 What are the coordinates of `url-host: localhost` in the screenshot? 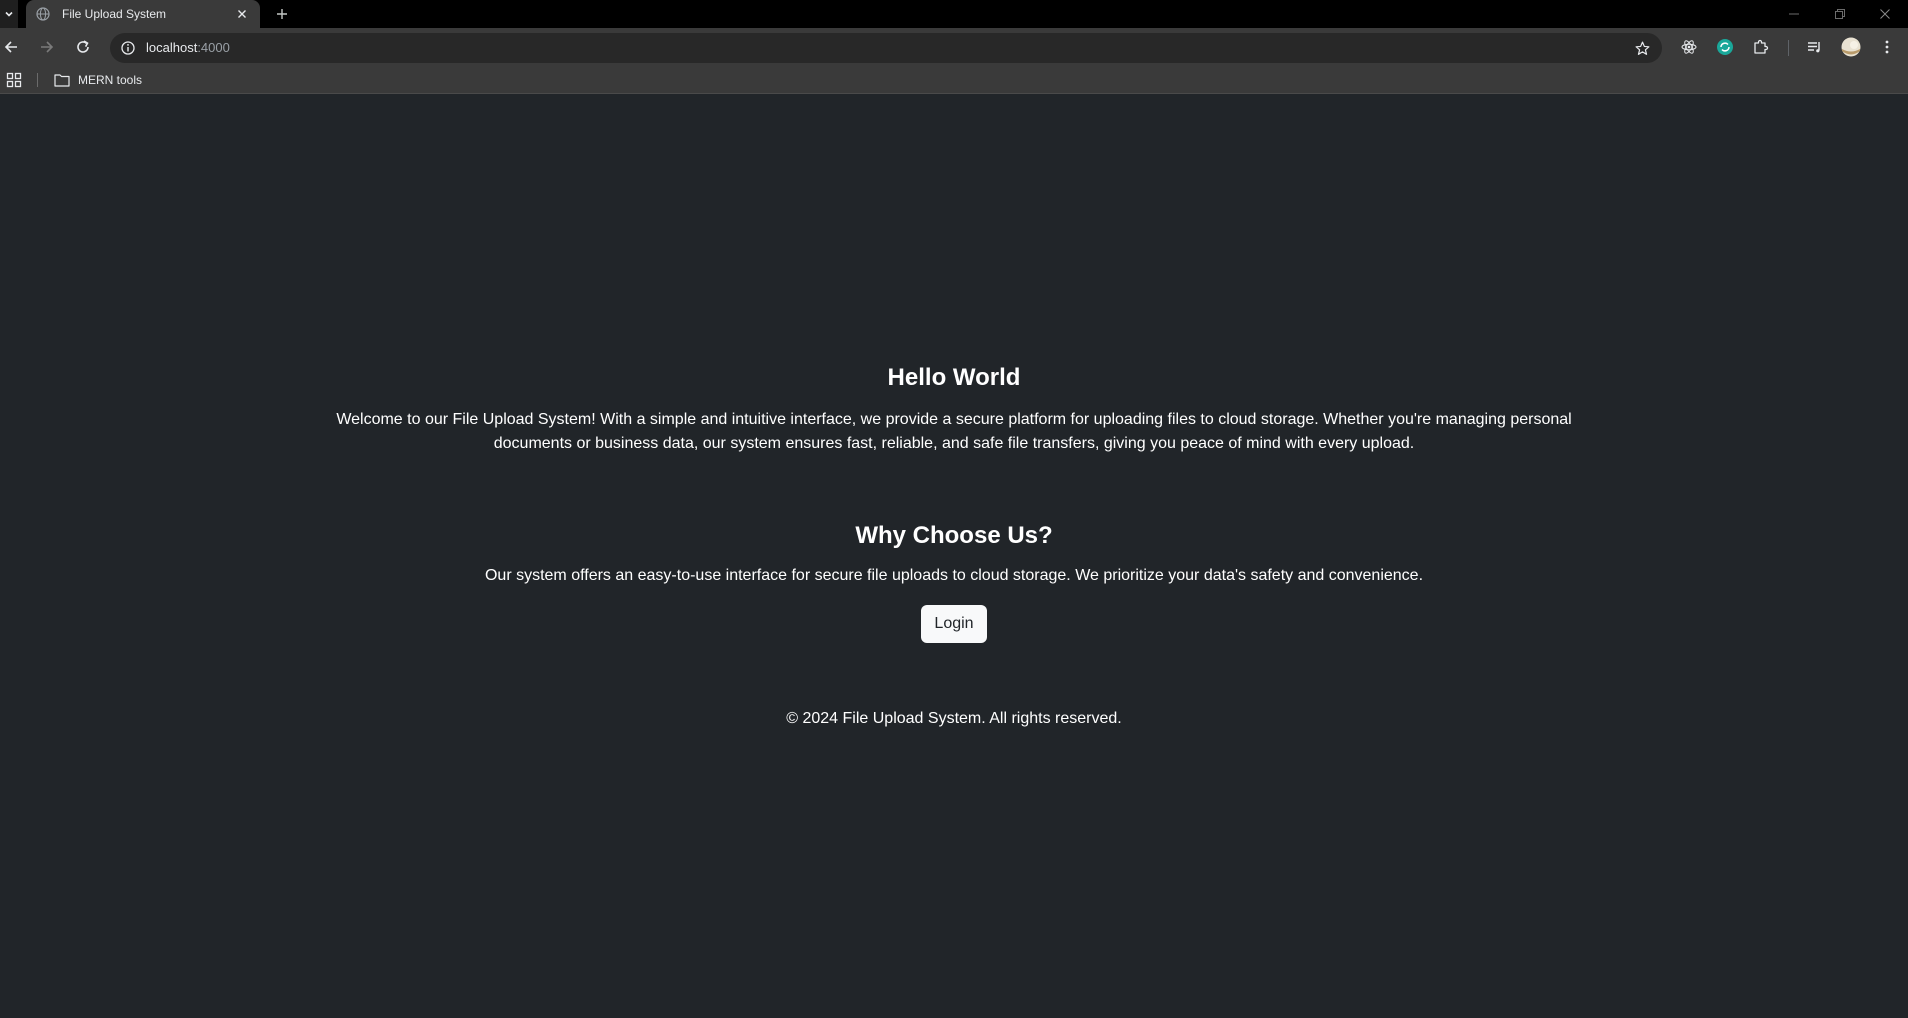 It's located at (172, 47).